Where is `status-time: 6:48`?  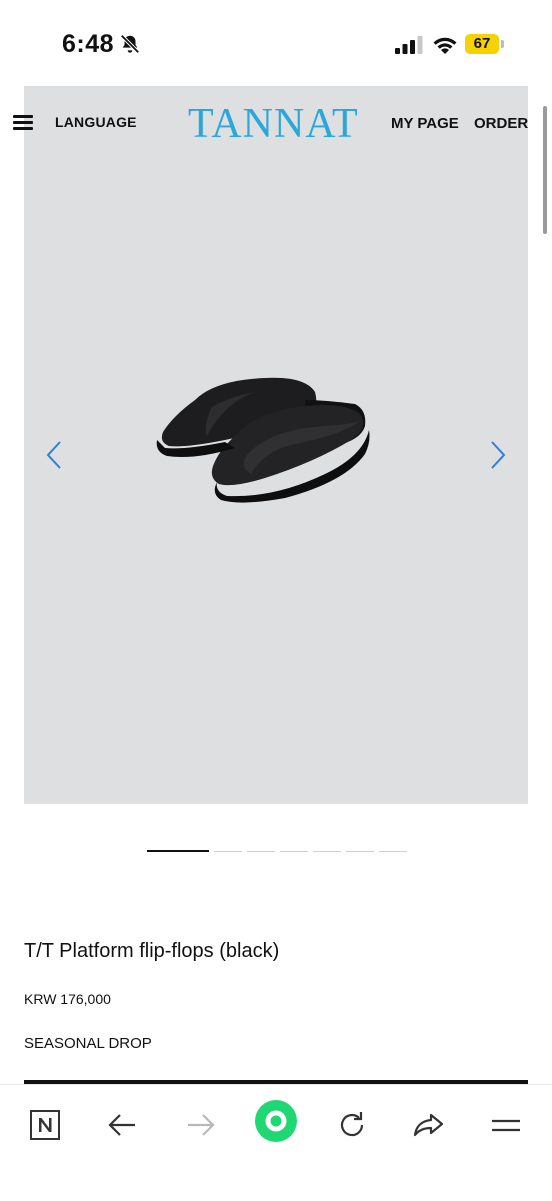
status-time: 6:48 is located at coordinates (88, 44).